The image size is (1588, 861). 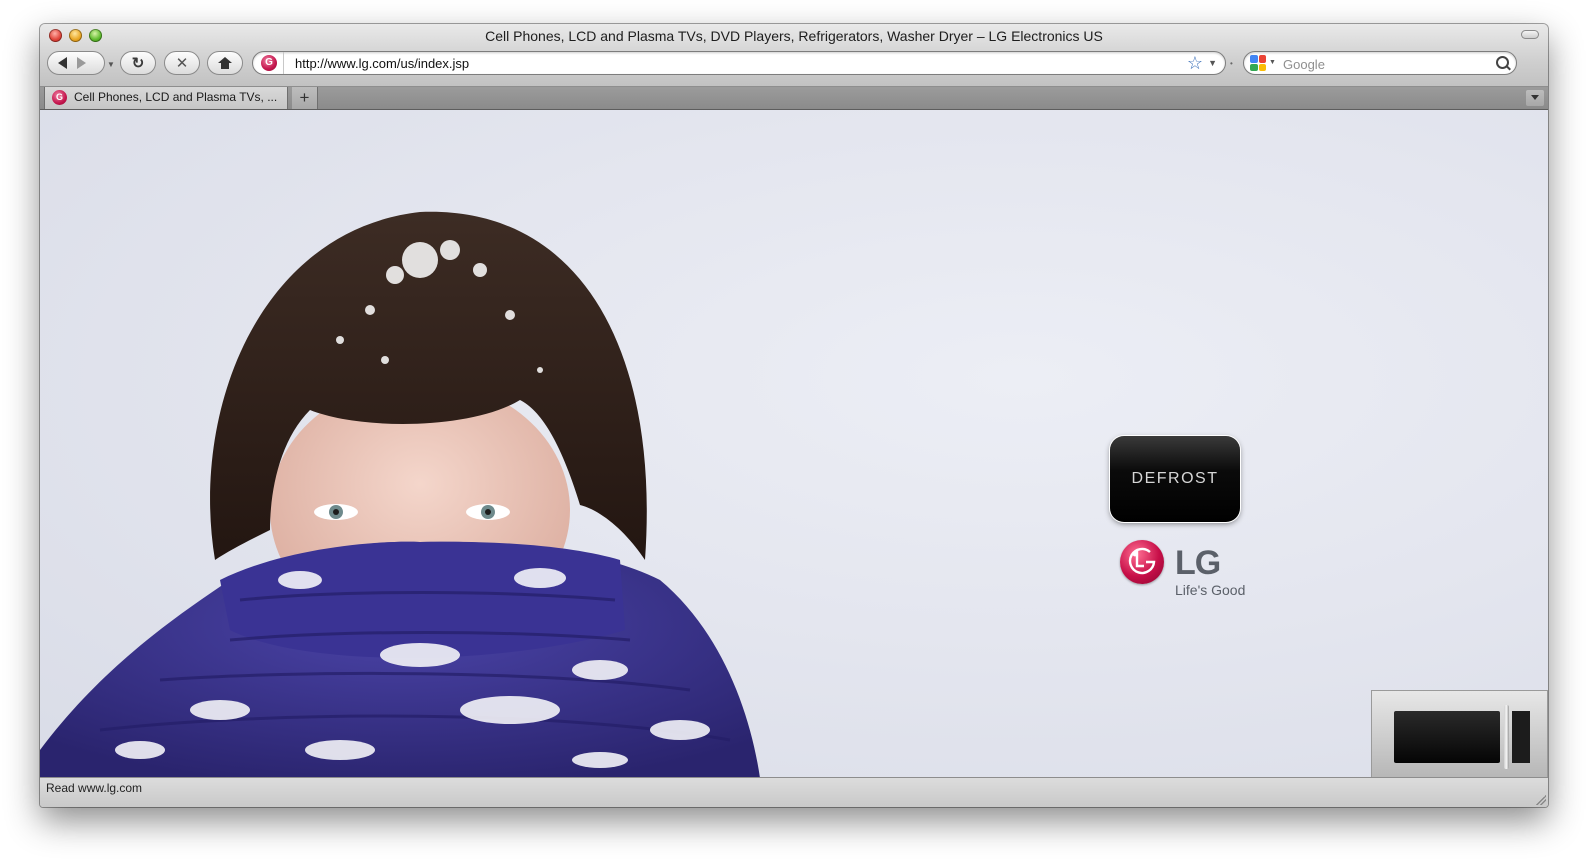 What do you see at coordinates (1521, 737) in the screenshot?
I see `microwave-control-panel` at bounding box center [1521, 737].